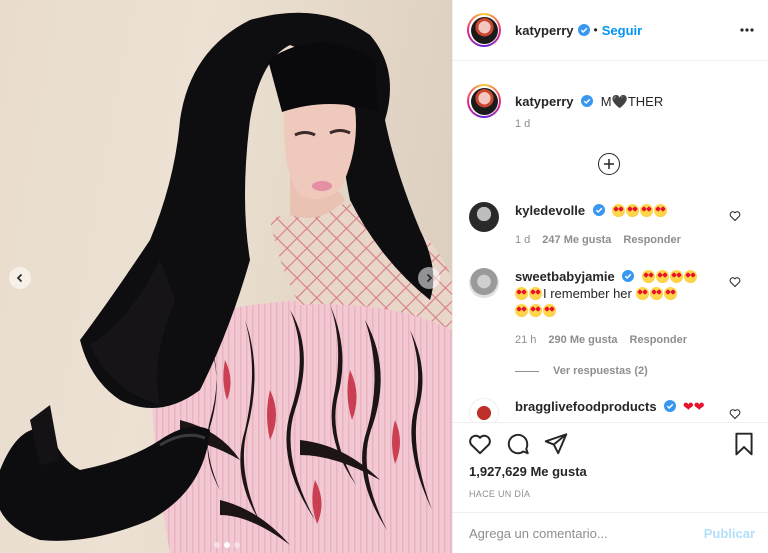 The height and width of the screenshot is (553, 768). What do you see at coordinates (576, 240) in the screenshot?
I see `comment-likes: 247 Me gusta` at bounding box center [576, 240].